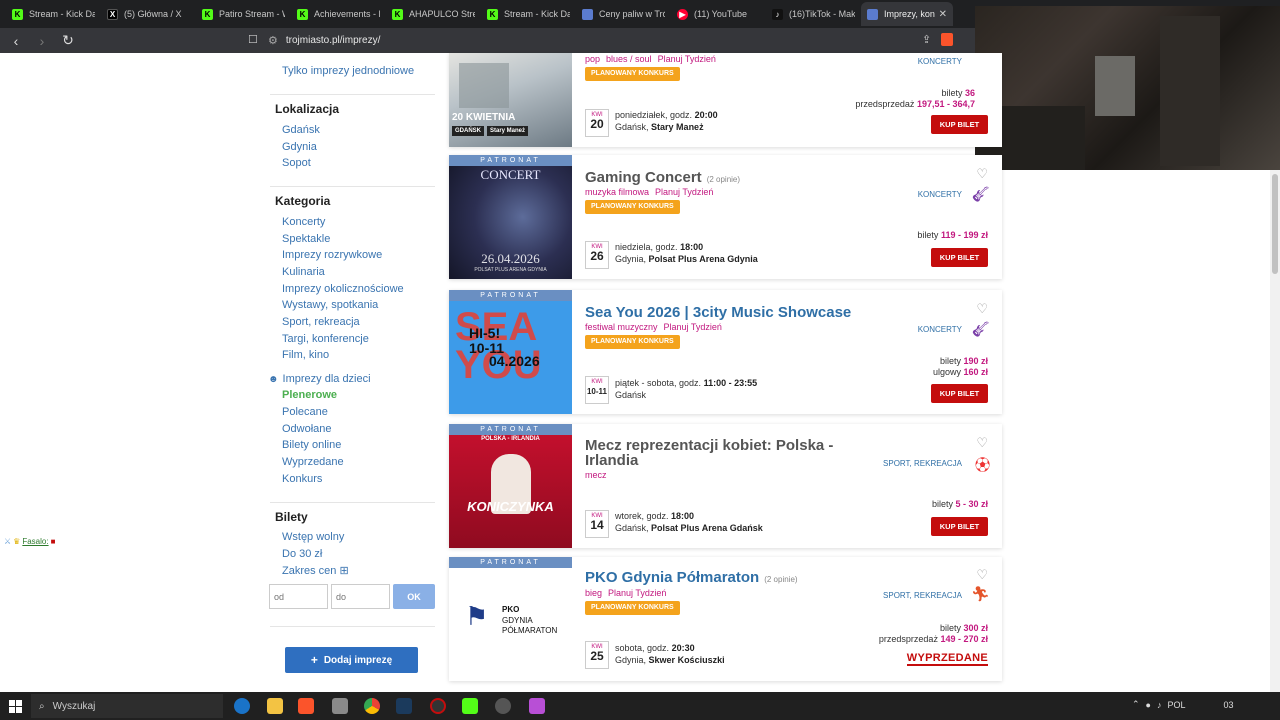 This screenshot has width=1280, height=720. Describe the element at coordinates (253, 39) in the screenshot. I see `bookmark-icon: ☐` at that location.